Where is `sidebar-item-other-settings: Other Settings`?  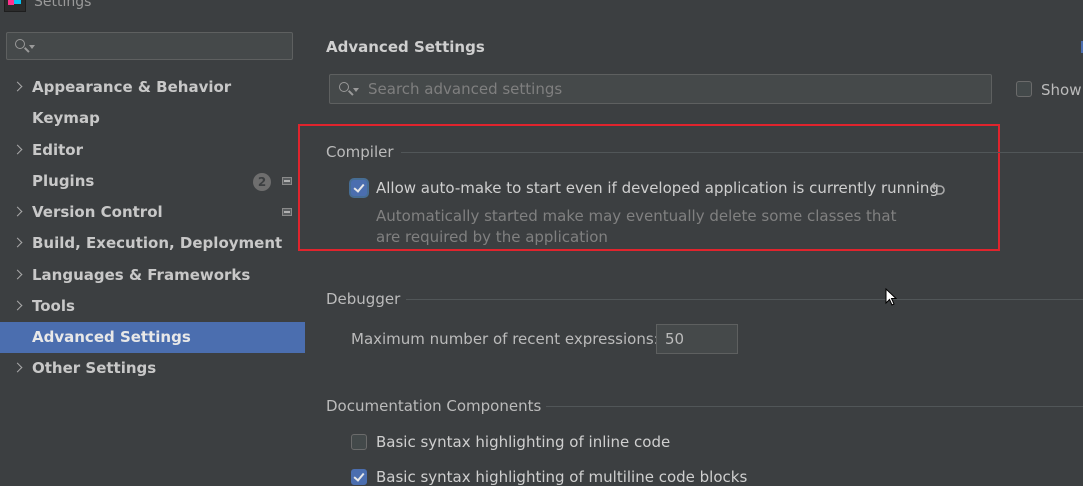
sidebar-item-other-settings: Other Settings is located at coordinates (152, 368).